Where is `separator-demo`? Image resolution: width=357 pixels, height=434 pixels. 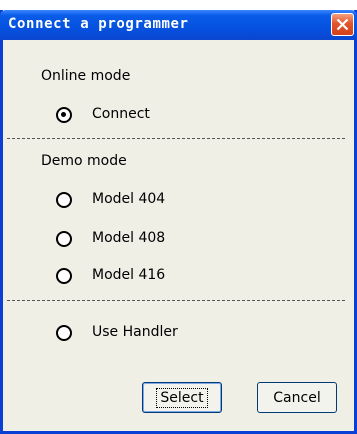 separator-demo is located at coordinates (176, 300).